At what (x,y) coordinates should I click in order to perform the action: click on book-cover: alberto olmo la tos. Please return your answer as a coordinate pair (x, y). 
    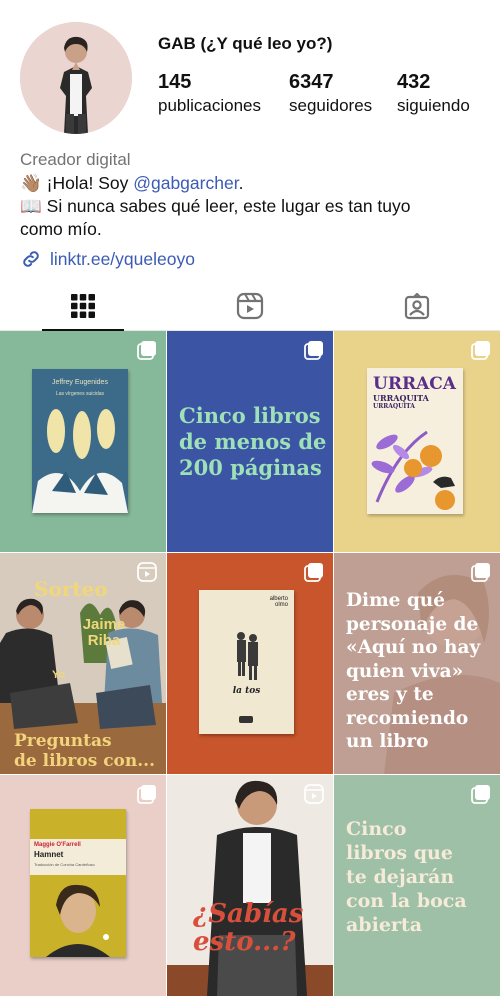
    Looking at the image, I should click on (246, 662).